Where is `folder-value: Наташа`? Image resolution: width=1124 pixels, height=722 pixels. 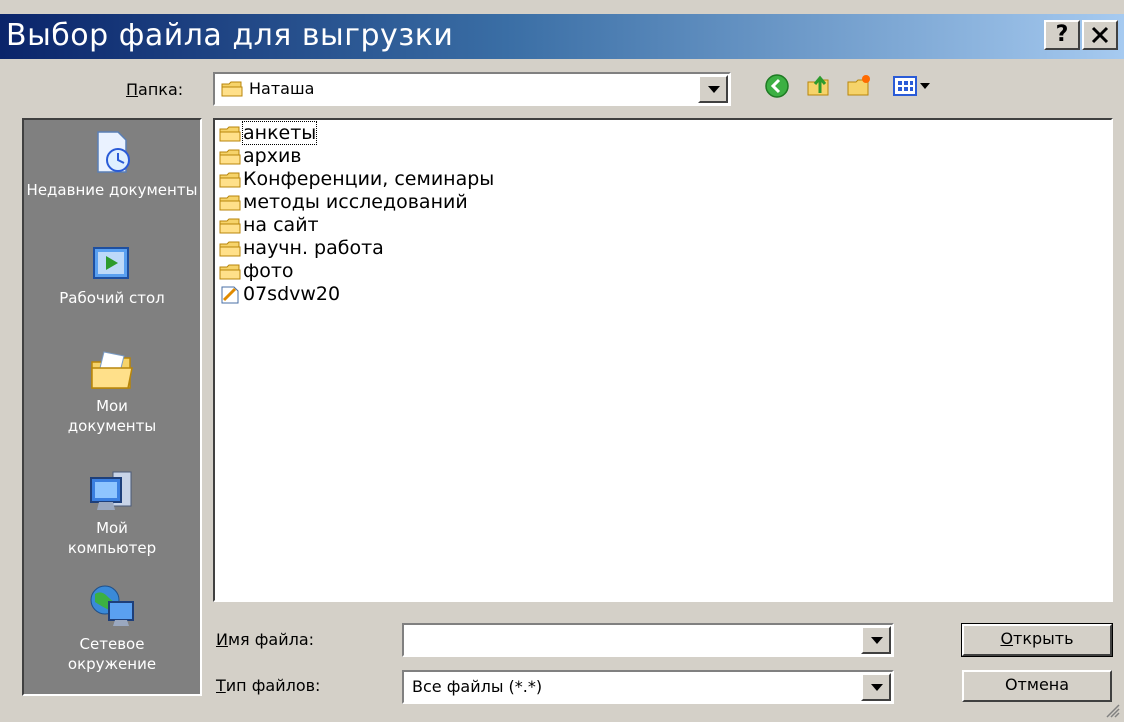 folder-value: Наташа is located at coordinates (282, 88).